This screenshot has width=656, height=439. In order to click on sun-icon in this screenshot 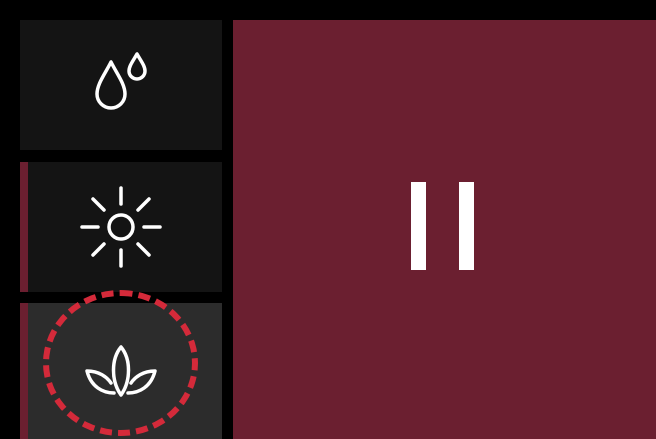, I will do `click(121, 227)`.